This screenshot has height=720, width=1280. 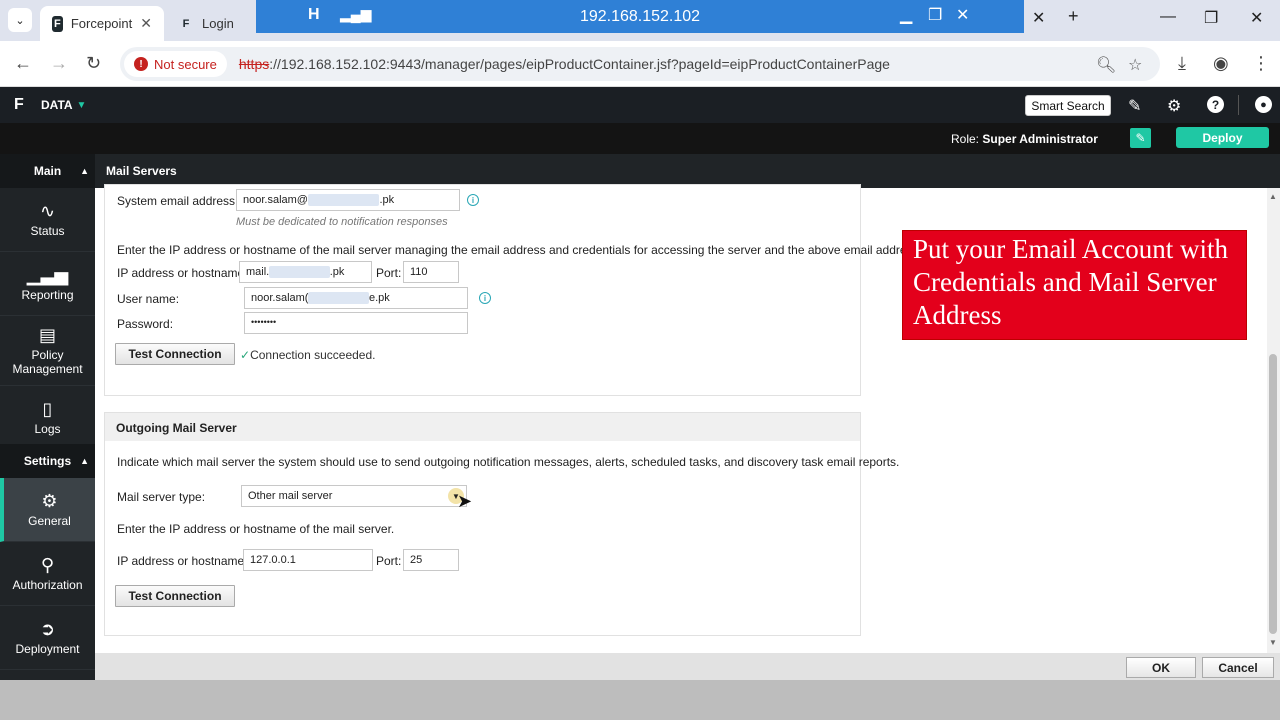 I want to click on scrollbar-thumb, so click(x=1273, y=494).